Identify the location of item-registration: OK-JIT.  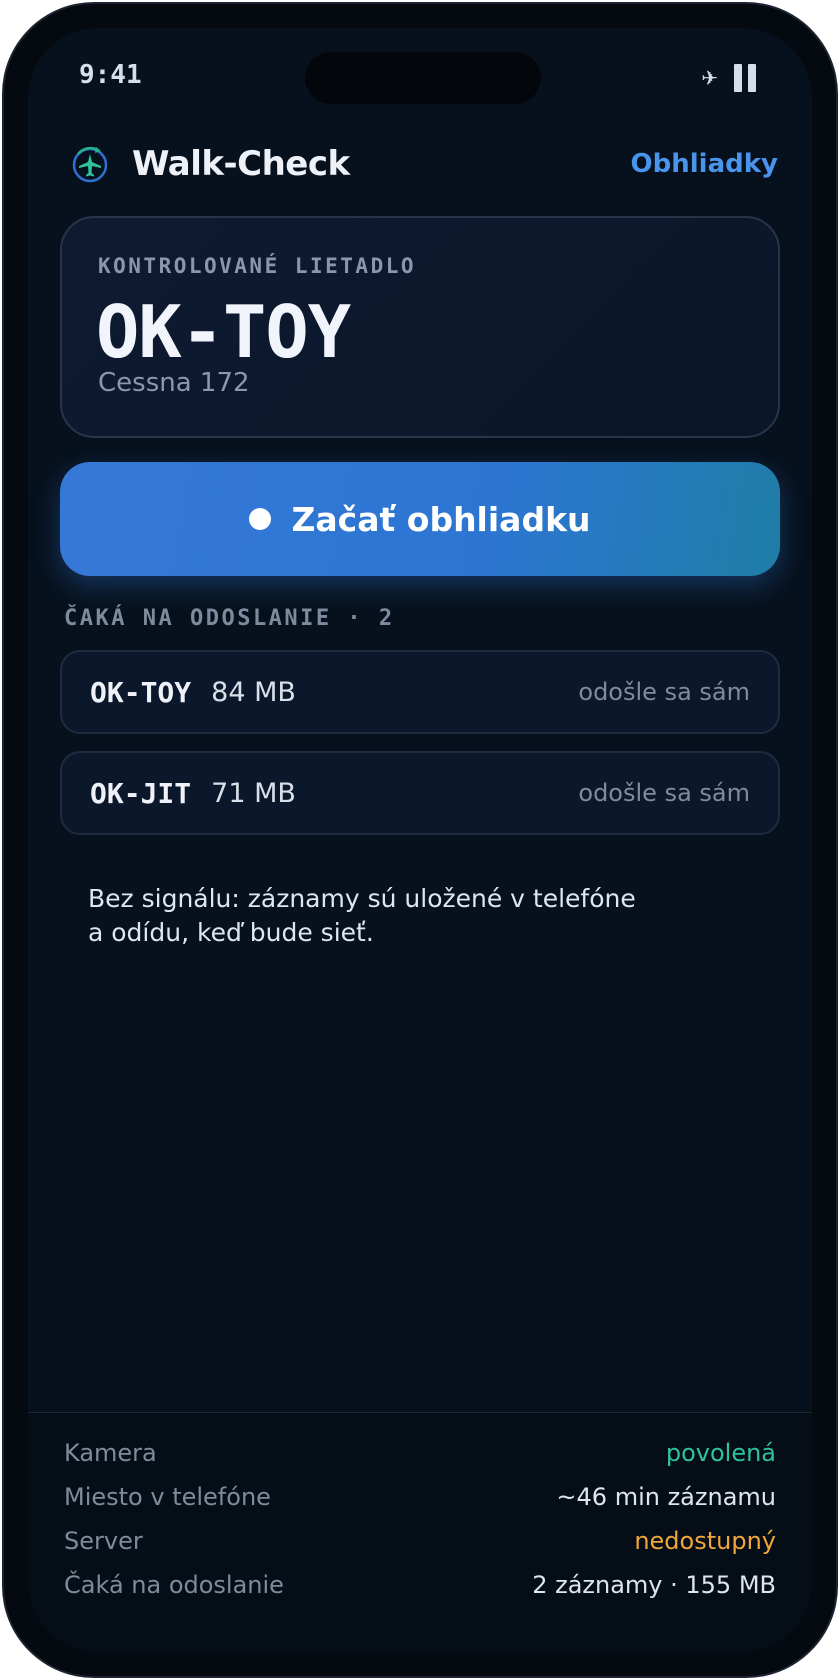
(141, 793).